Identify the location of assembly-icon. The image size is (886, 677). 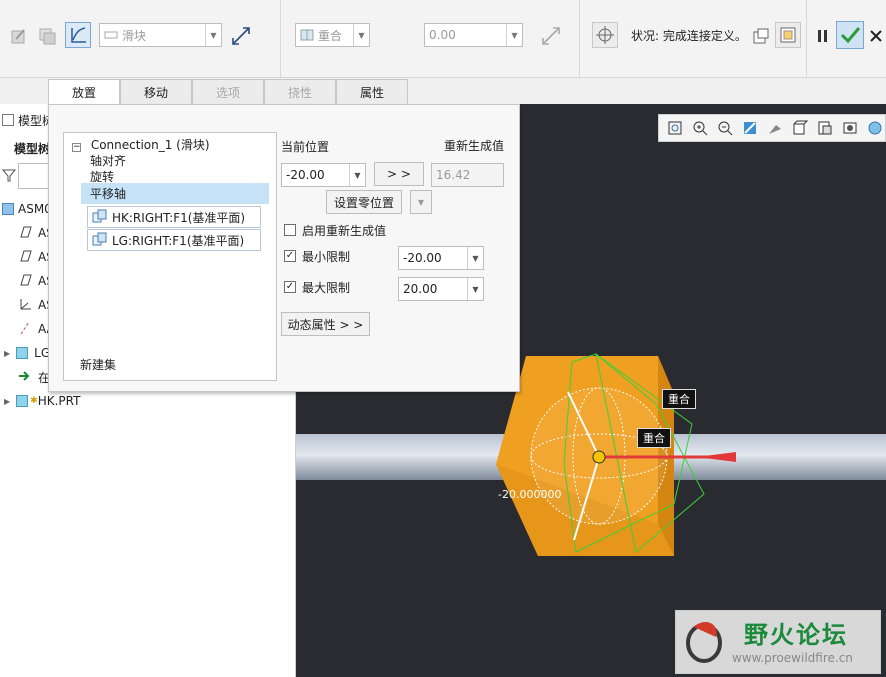
(8, 209).